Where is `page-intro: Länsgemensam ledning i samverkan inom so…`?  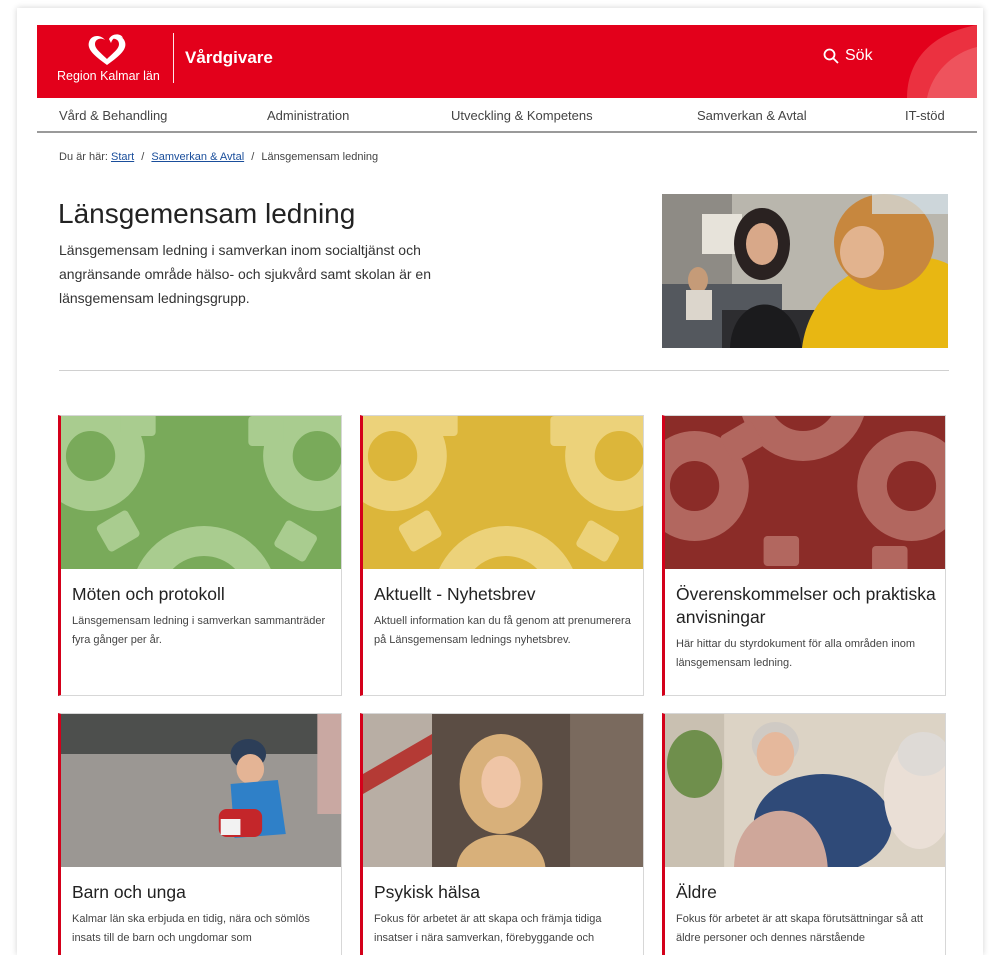 page-intro: Länsgemensam ledning i samverkan inom so… is located at coordinates (245, 274).